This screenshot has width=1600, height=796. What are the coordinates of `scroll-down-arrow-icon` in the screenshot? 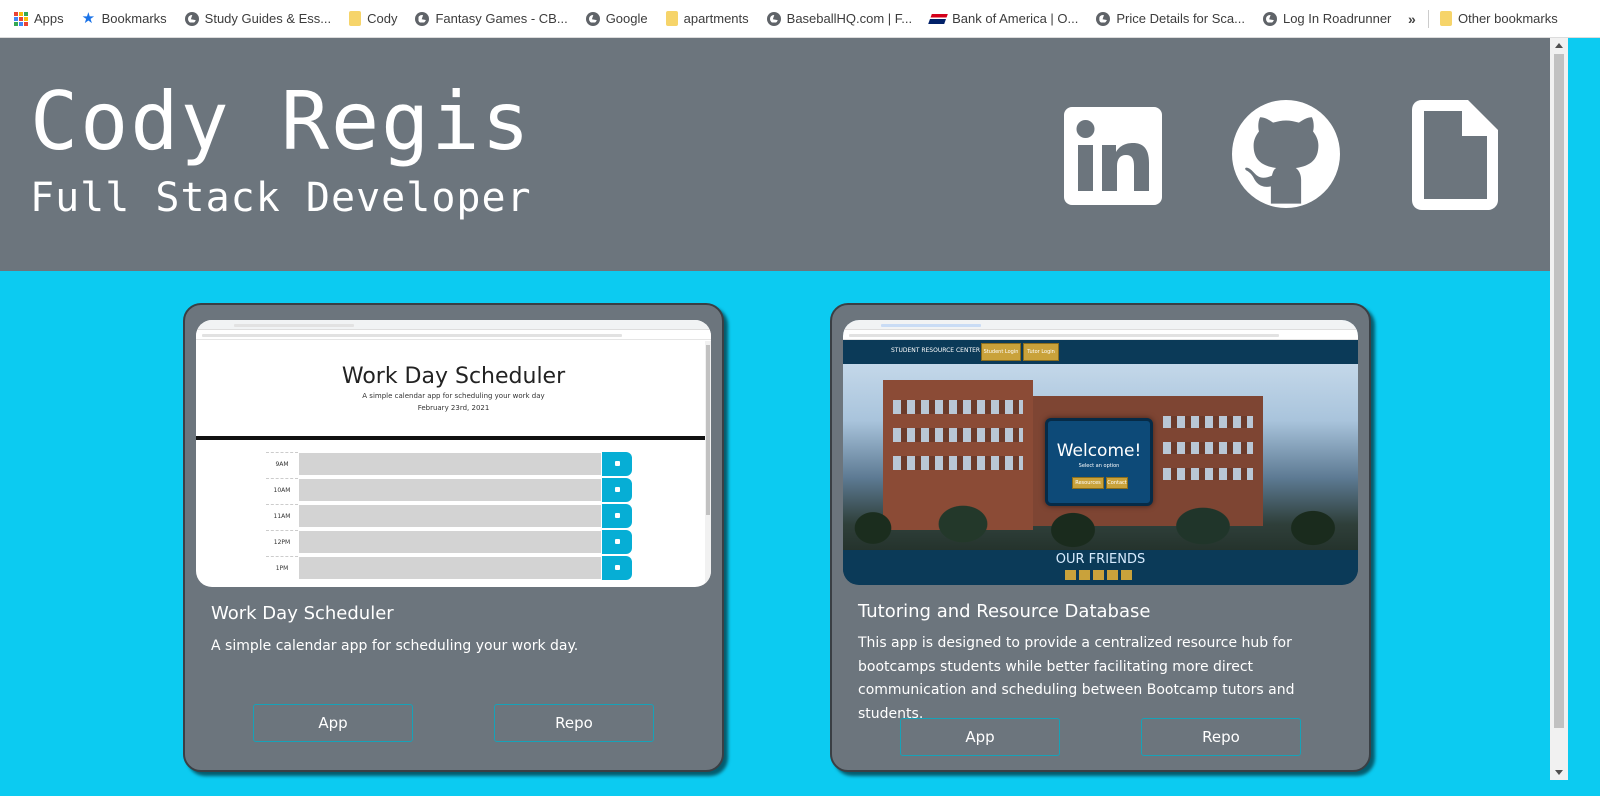 It's located at (1559, 772).